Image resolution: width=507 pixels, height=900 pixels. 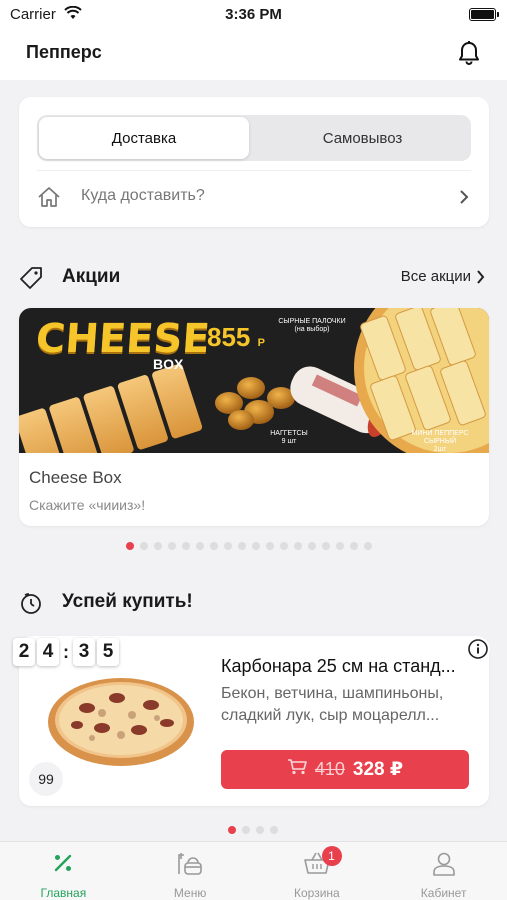 What do you see at coordinates (108, 652) in the screenshot?
I see `timer-digit: 5` at bounding box center [108, 652].